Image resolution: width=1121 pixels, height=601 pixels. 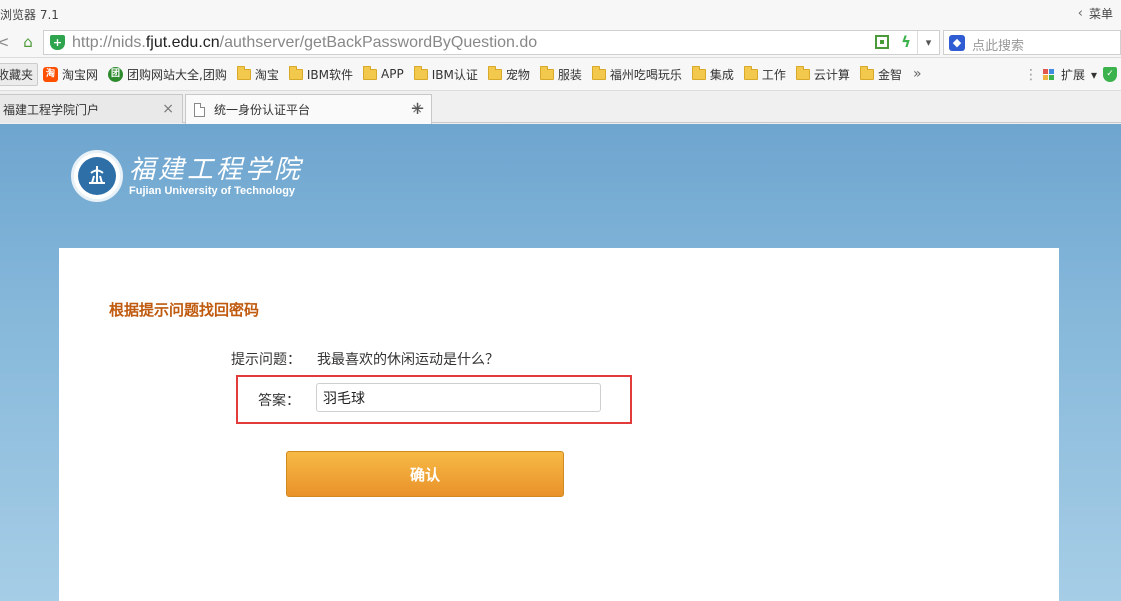 What do you see at coordinates (19, 74) in the screenshot?
I see `bookmark-favorites: 收藏夹` at bounding box center [19, 74].